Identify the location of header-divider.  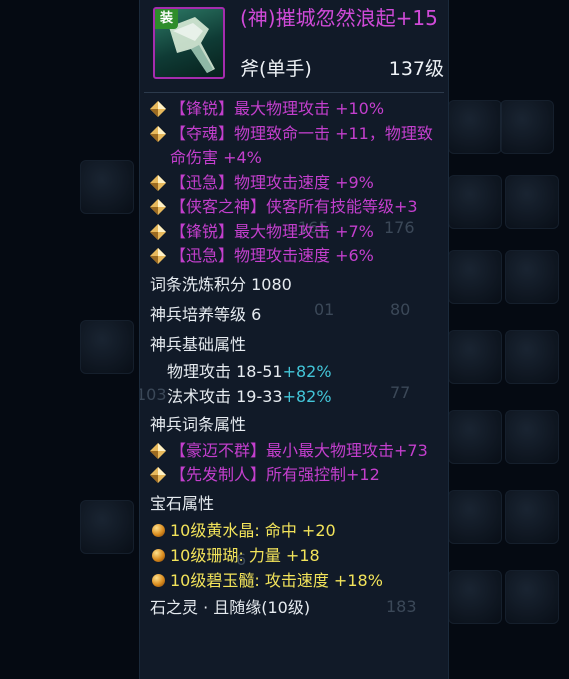
(294, 92).